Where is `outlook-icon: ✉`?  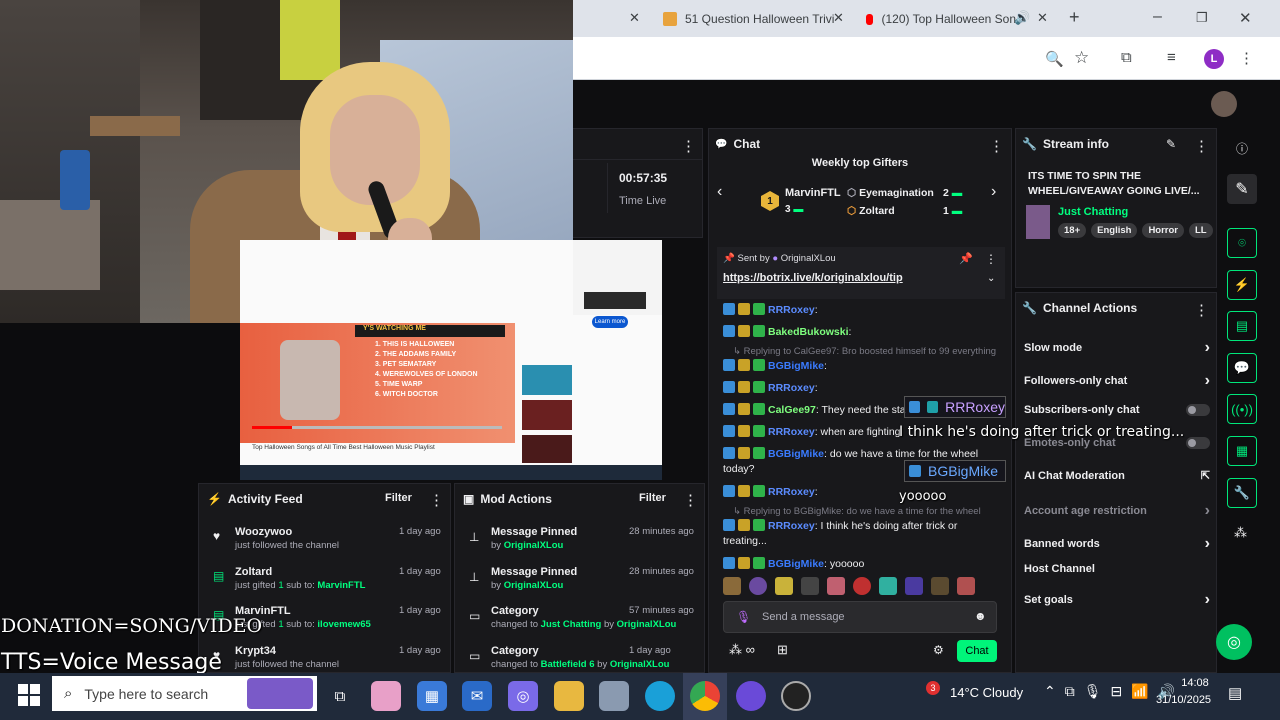
outlook-icon: ✉ is located at coordinates (477, 696).